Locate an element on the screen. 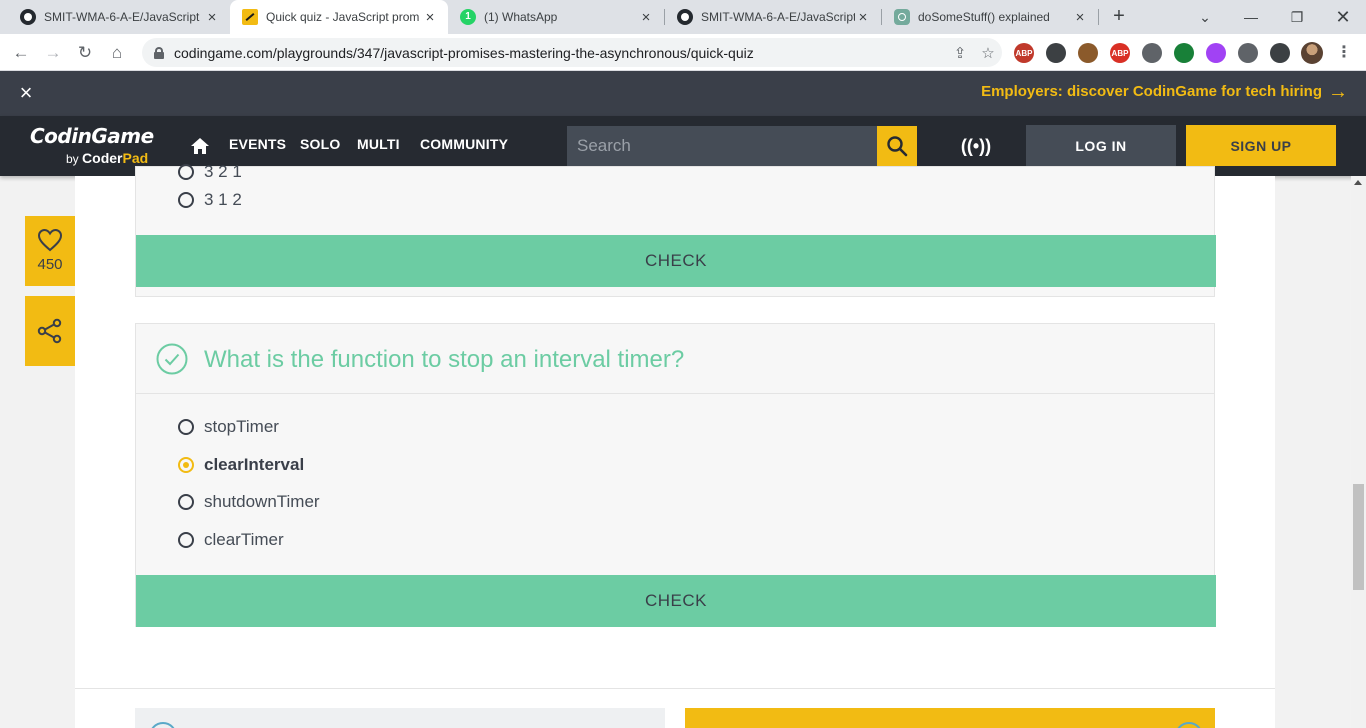 Image resolution: width=1366 pixels, height=728 pixels. heart-icon is located at coordinates (50, 240).